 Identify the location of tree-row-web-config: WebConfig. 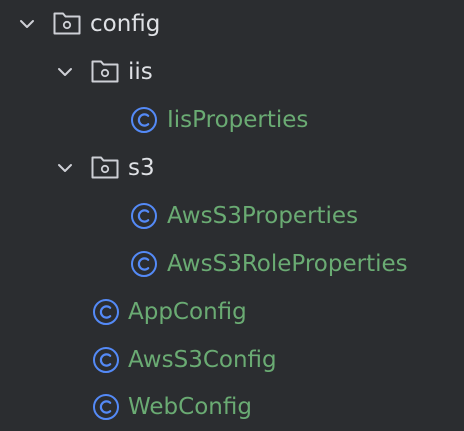
(232, 407).